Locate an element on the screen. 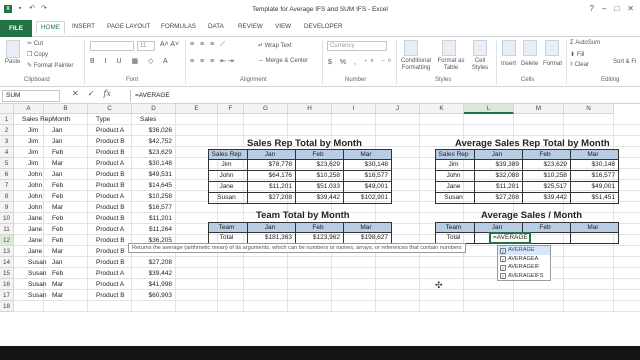 Image resolution: width=640 pixels, height=360 pixels. tab-data: DATA is located at coordinates (216, 26).